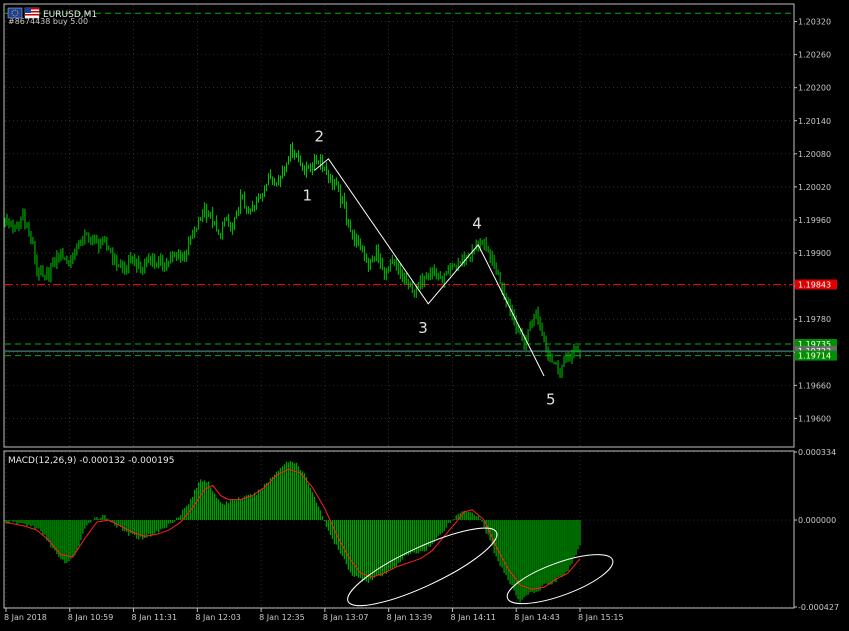  I want to click on wave-label-3: 3, so click(423, 328).